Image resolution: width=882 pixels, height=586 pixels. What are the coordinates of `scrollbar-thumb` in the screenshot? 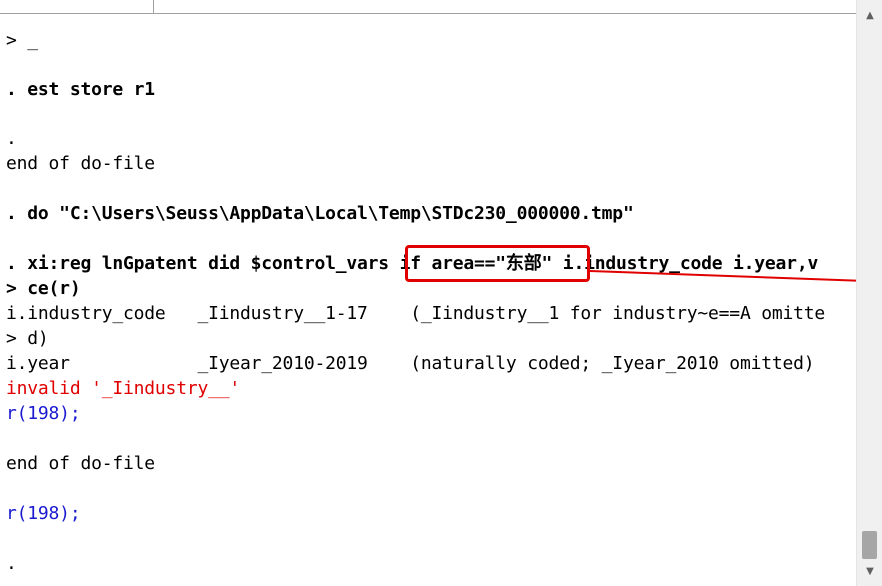 It's located at (869, 545).